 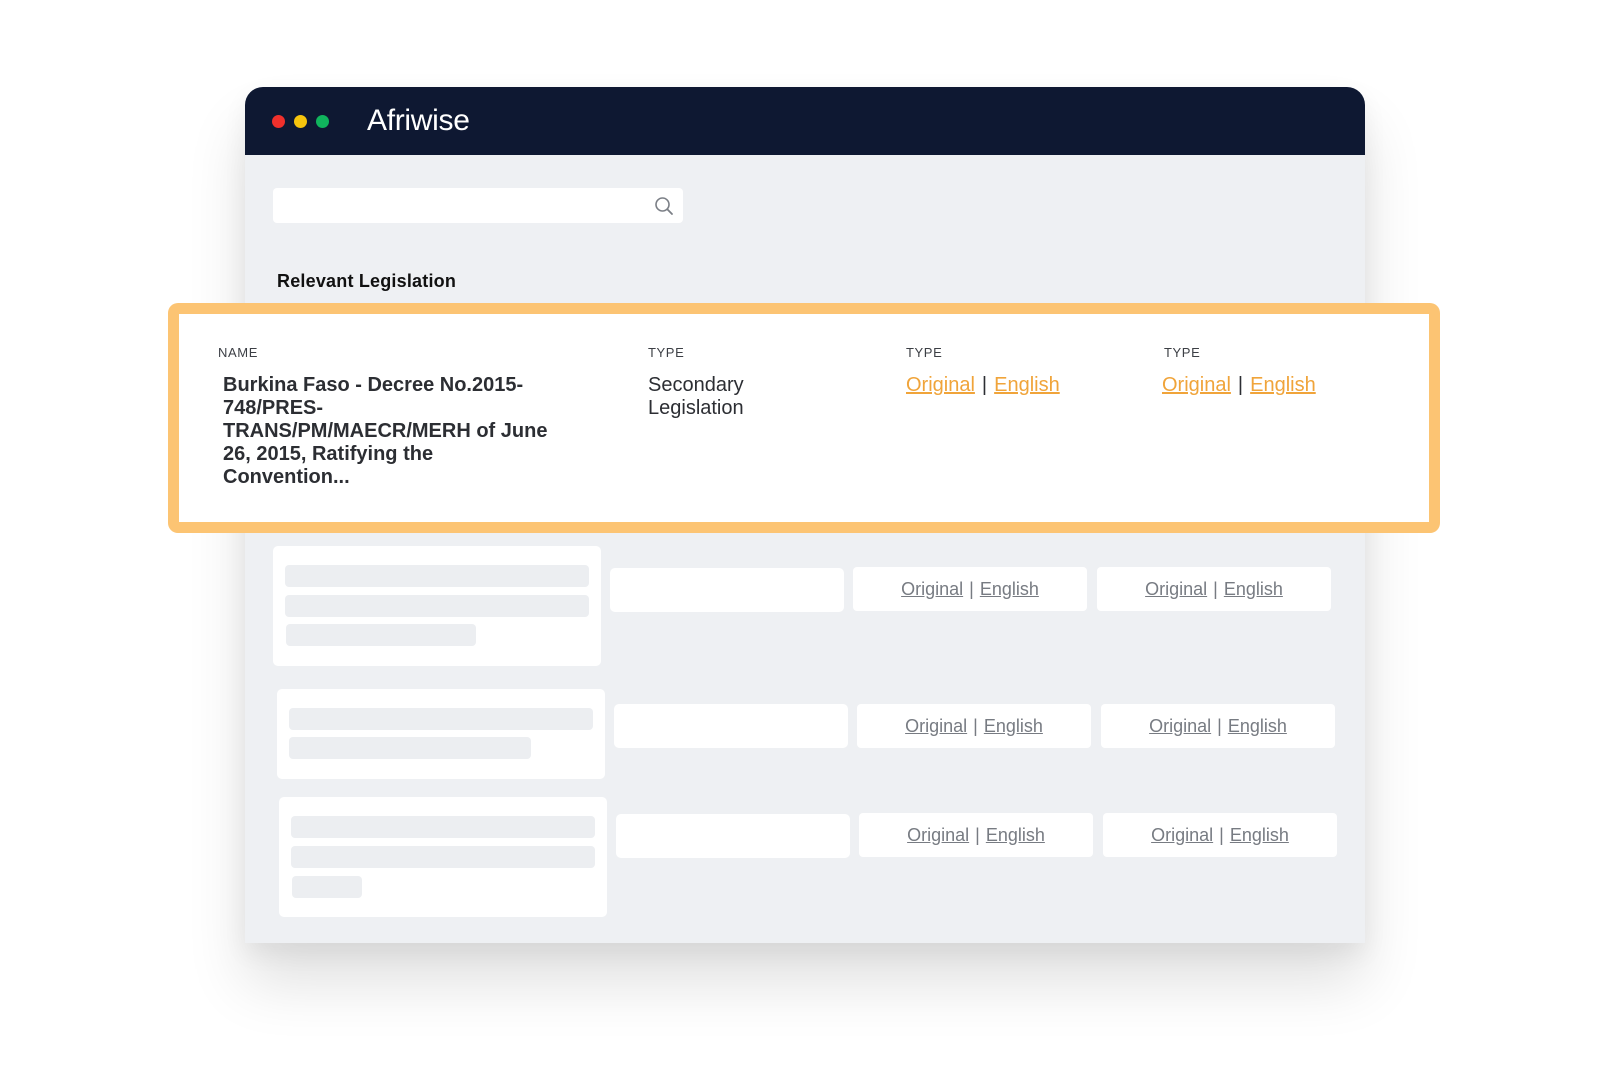 I want to click on search-input, so click(x=465, y=205).